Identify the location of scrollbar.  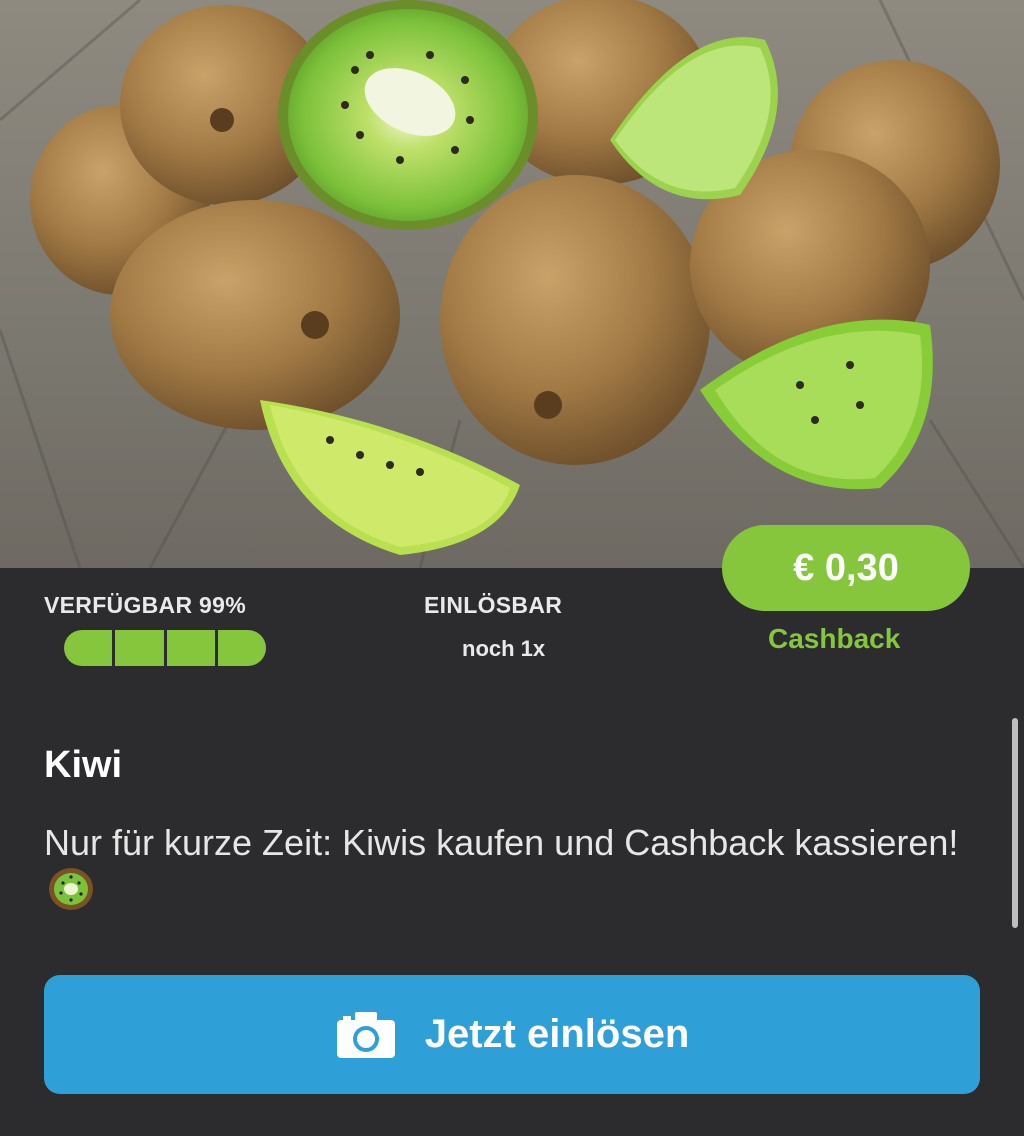
(1015, 823).